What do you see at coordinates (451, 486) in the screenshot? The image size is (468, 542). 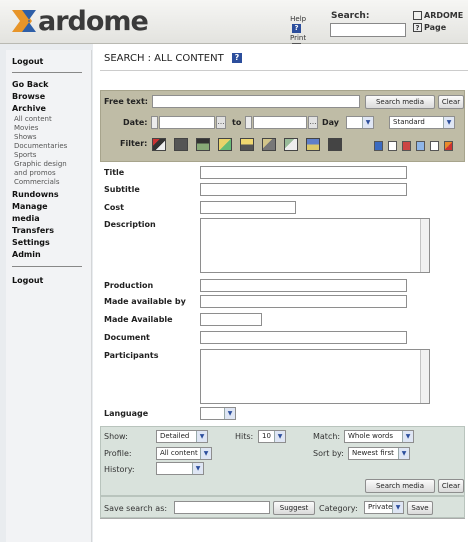 I see `clear-button-bottom: Clear` at bounding box center [451, 486].